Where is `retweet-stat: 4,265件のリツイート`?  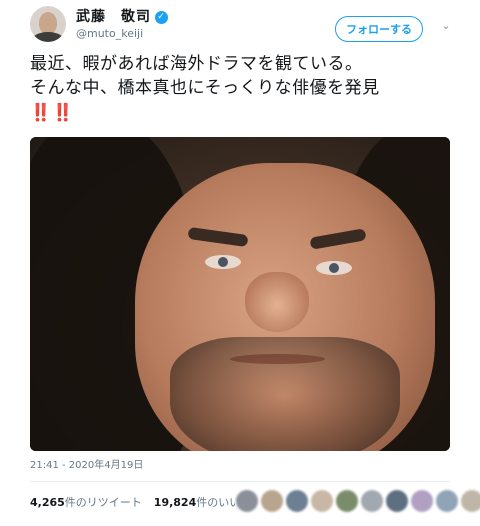 retweet-stat: 4,265件のリツイート is located at coordinates (86, 503).